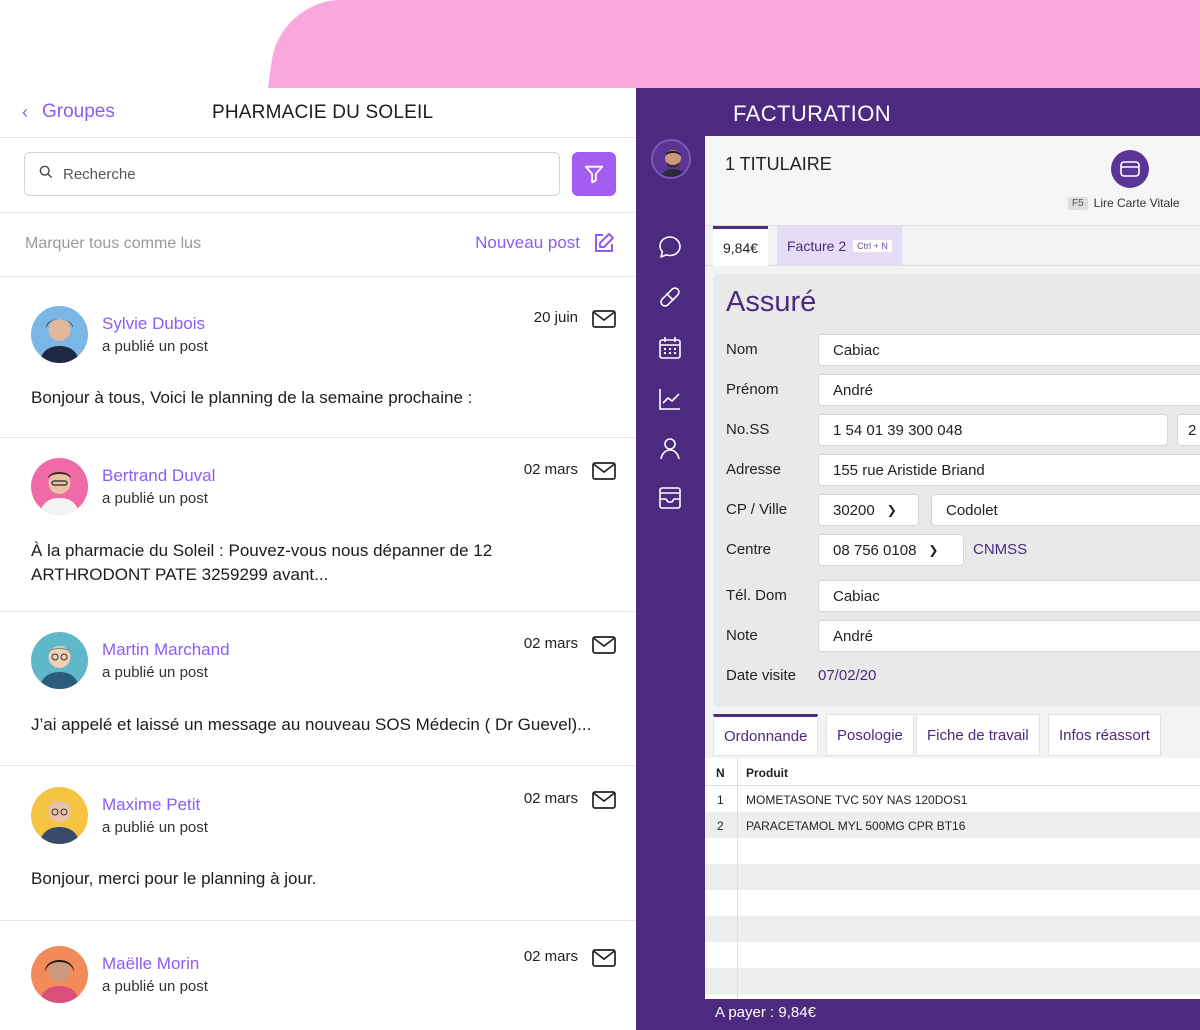  I want to click on tel-field: Cabiac, so click(1009, 596).